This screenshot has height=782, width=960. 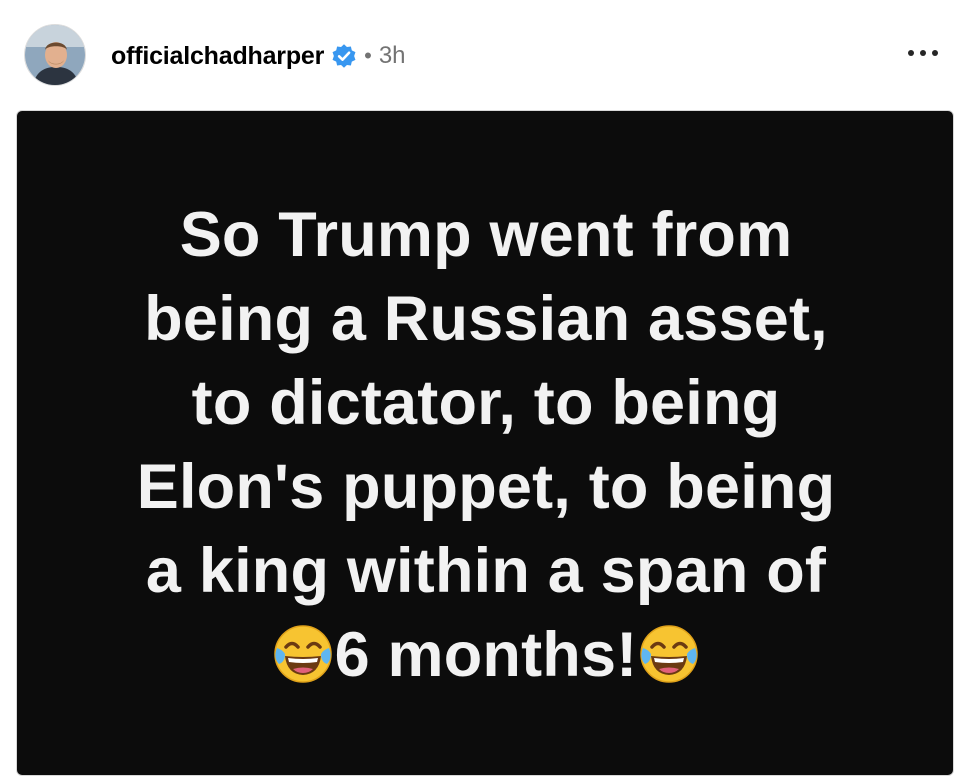 I want to click on post-timestamp: 3h, so click(x=392, y=56).